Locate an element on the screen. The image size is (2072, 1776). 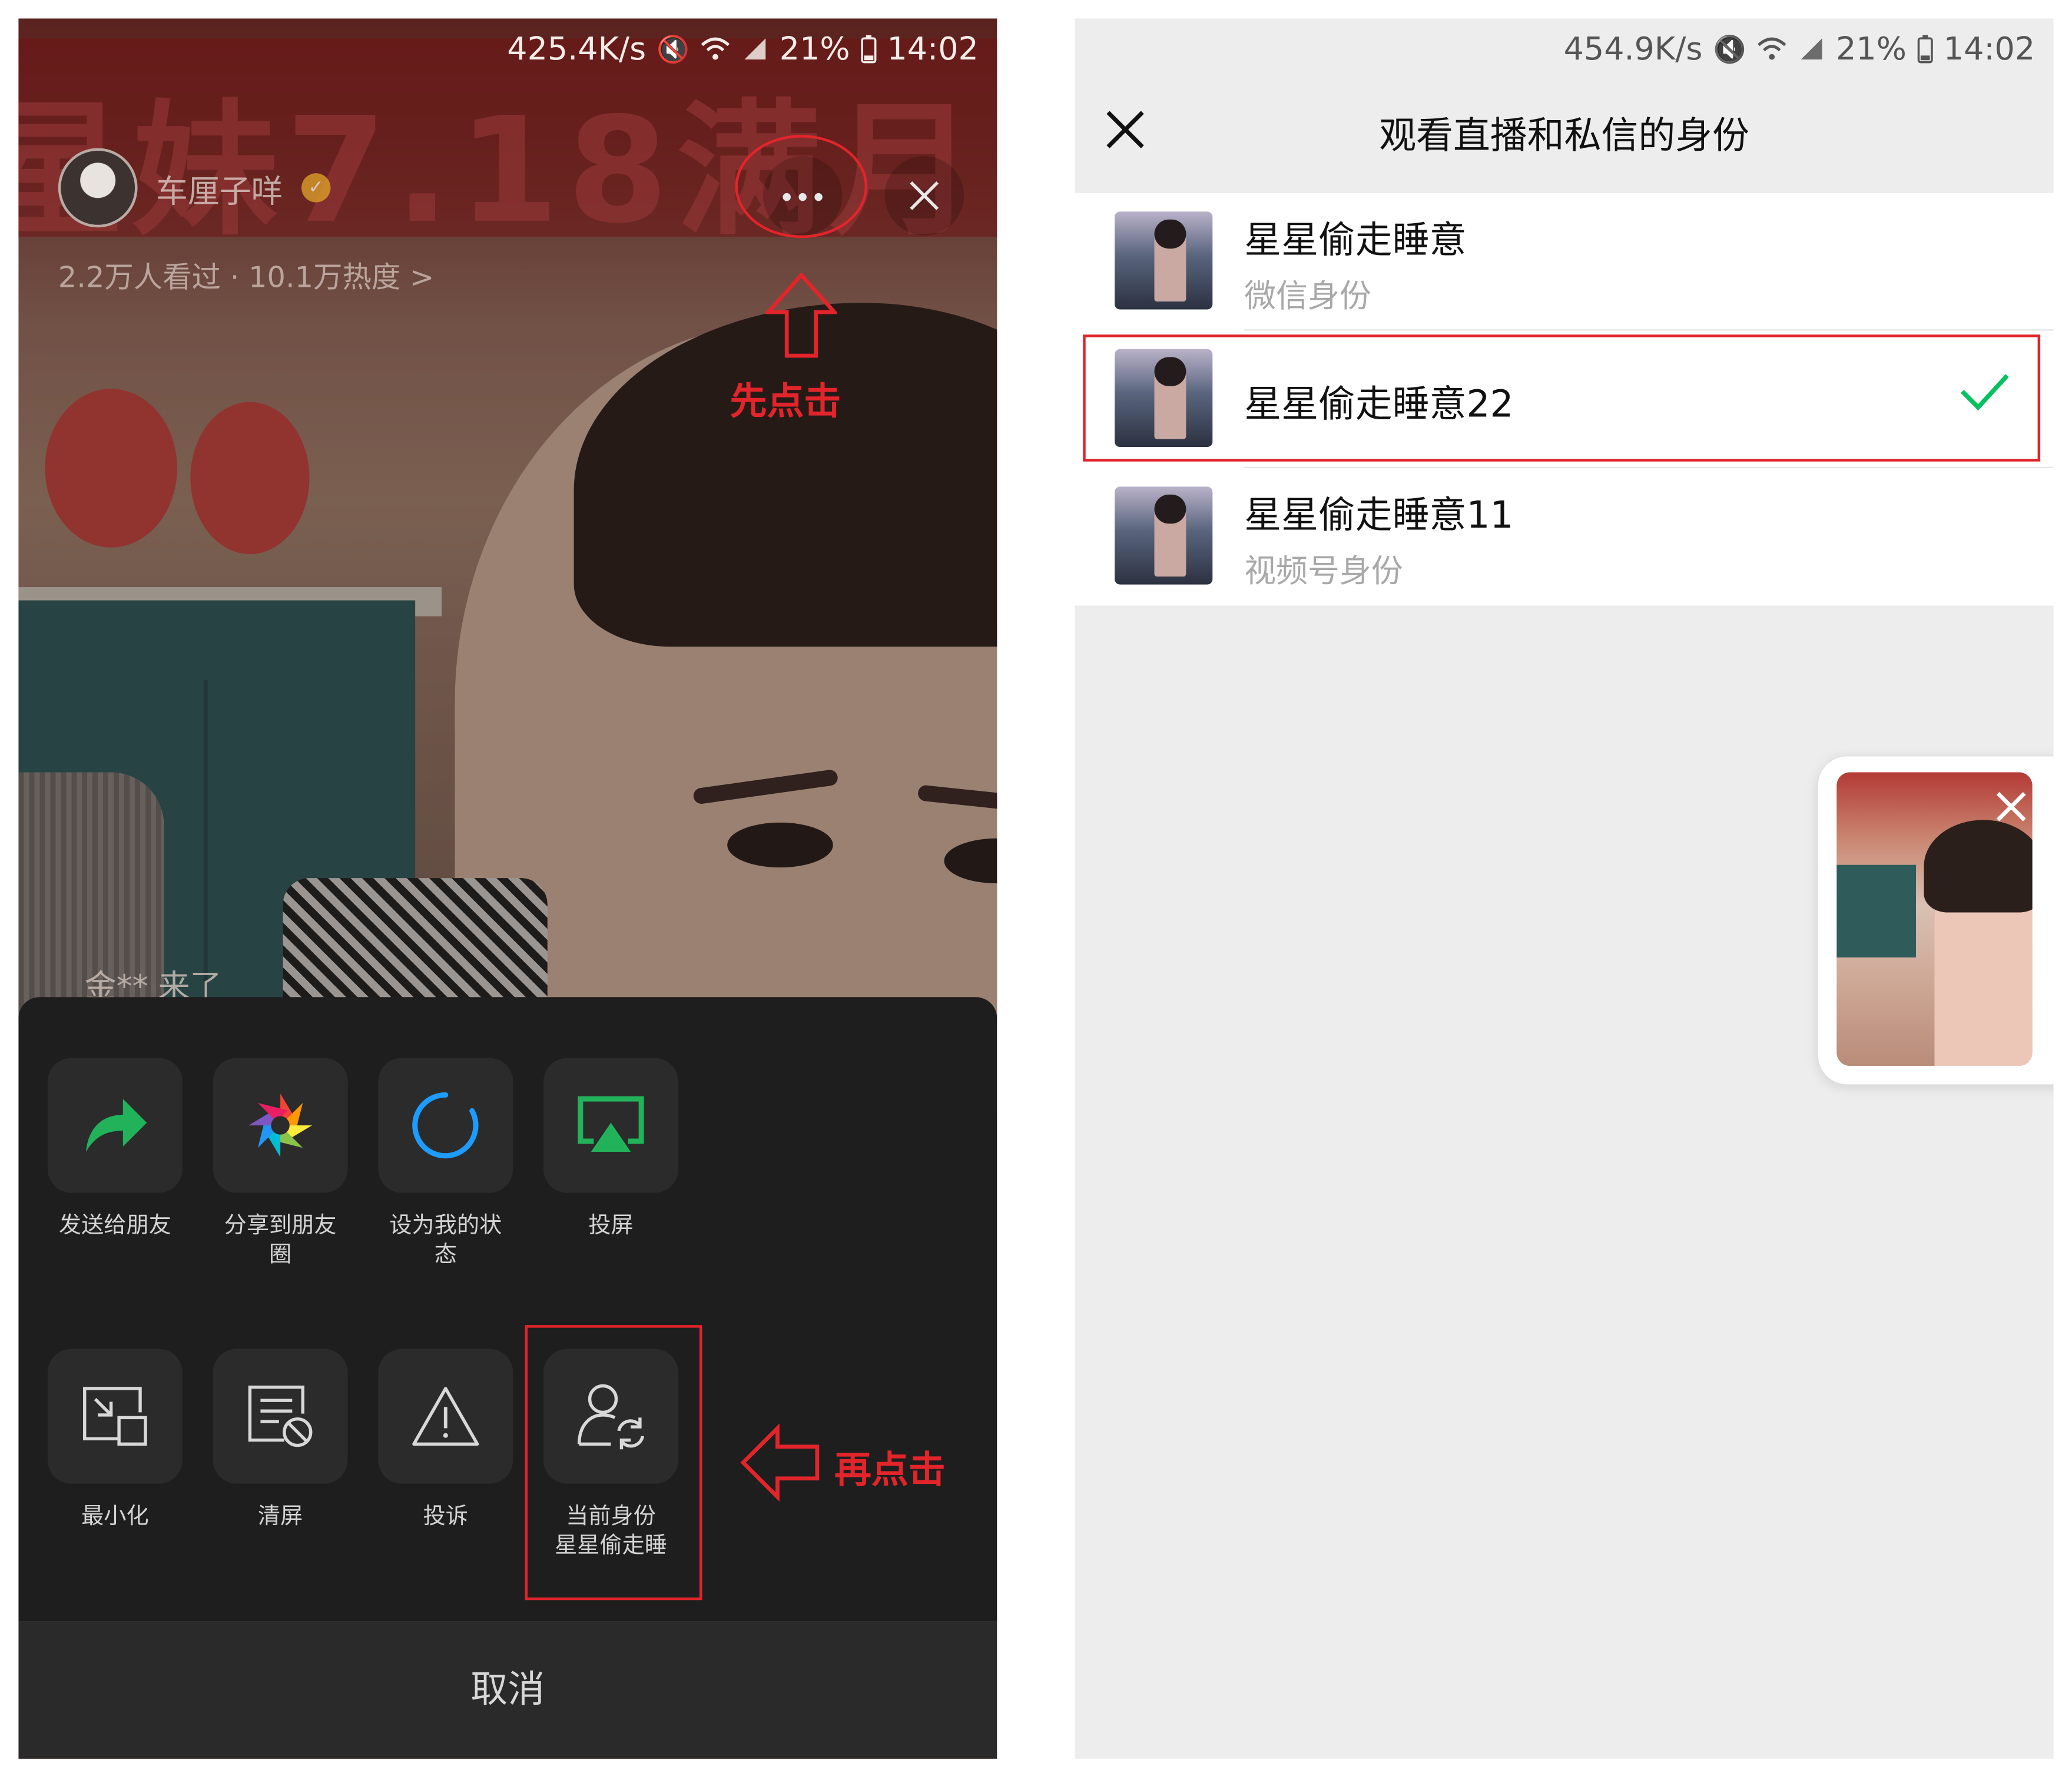
action-send-to-friend: 发送给朋友 is located at coordinates (115, 1149).